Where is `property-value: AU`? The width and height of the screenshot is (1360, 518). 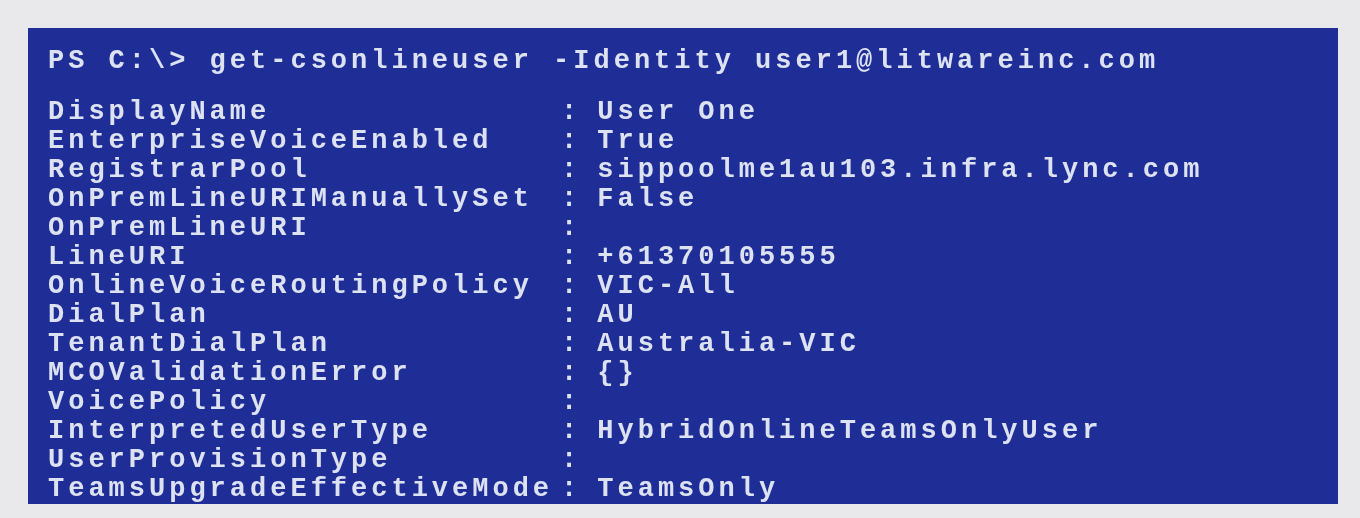
property-value: AU is located at coordinates (618, 315).